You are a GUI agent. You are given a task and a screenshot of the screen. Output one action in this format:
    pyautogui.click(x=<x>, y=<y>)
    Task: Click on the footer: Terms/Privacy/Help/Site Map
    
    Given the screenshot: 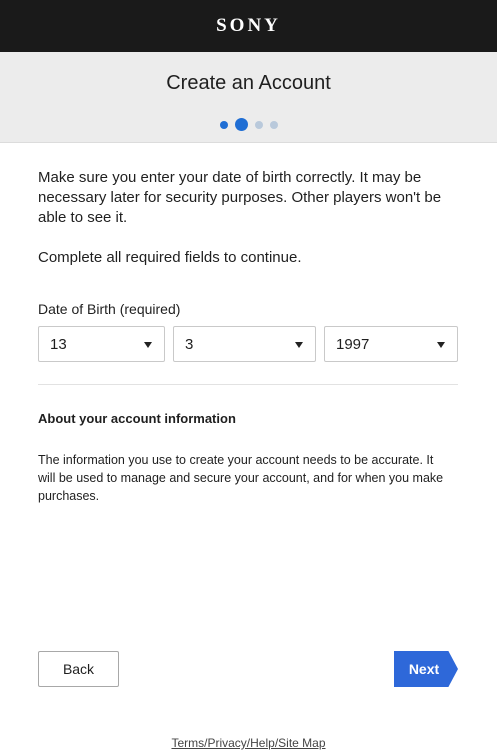 What is the action you would take?
    pyautogui.click(x=248, y=743)
    